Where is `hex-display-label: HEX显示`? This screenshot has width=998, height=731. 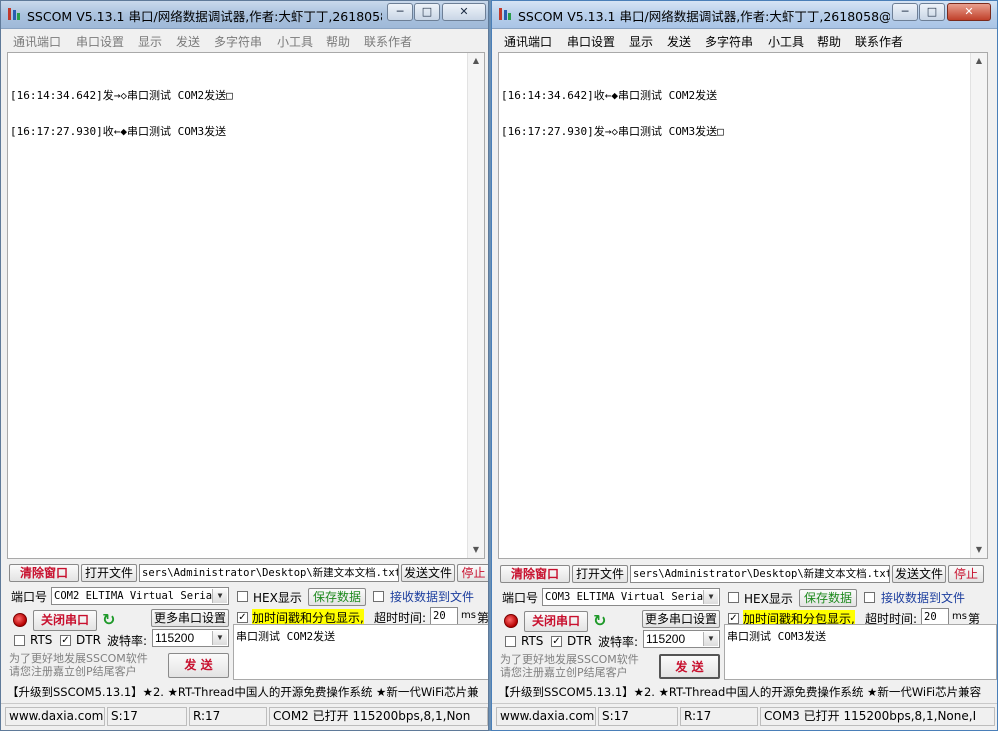
hex-display-label: HEX显示 is located at coordinates (768, 599).